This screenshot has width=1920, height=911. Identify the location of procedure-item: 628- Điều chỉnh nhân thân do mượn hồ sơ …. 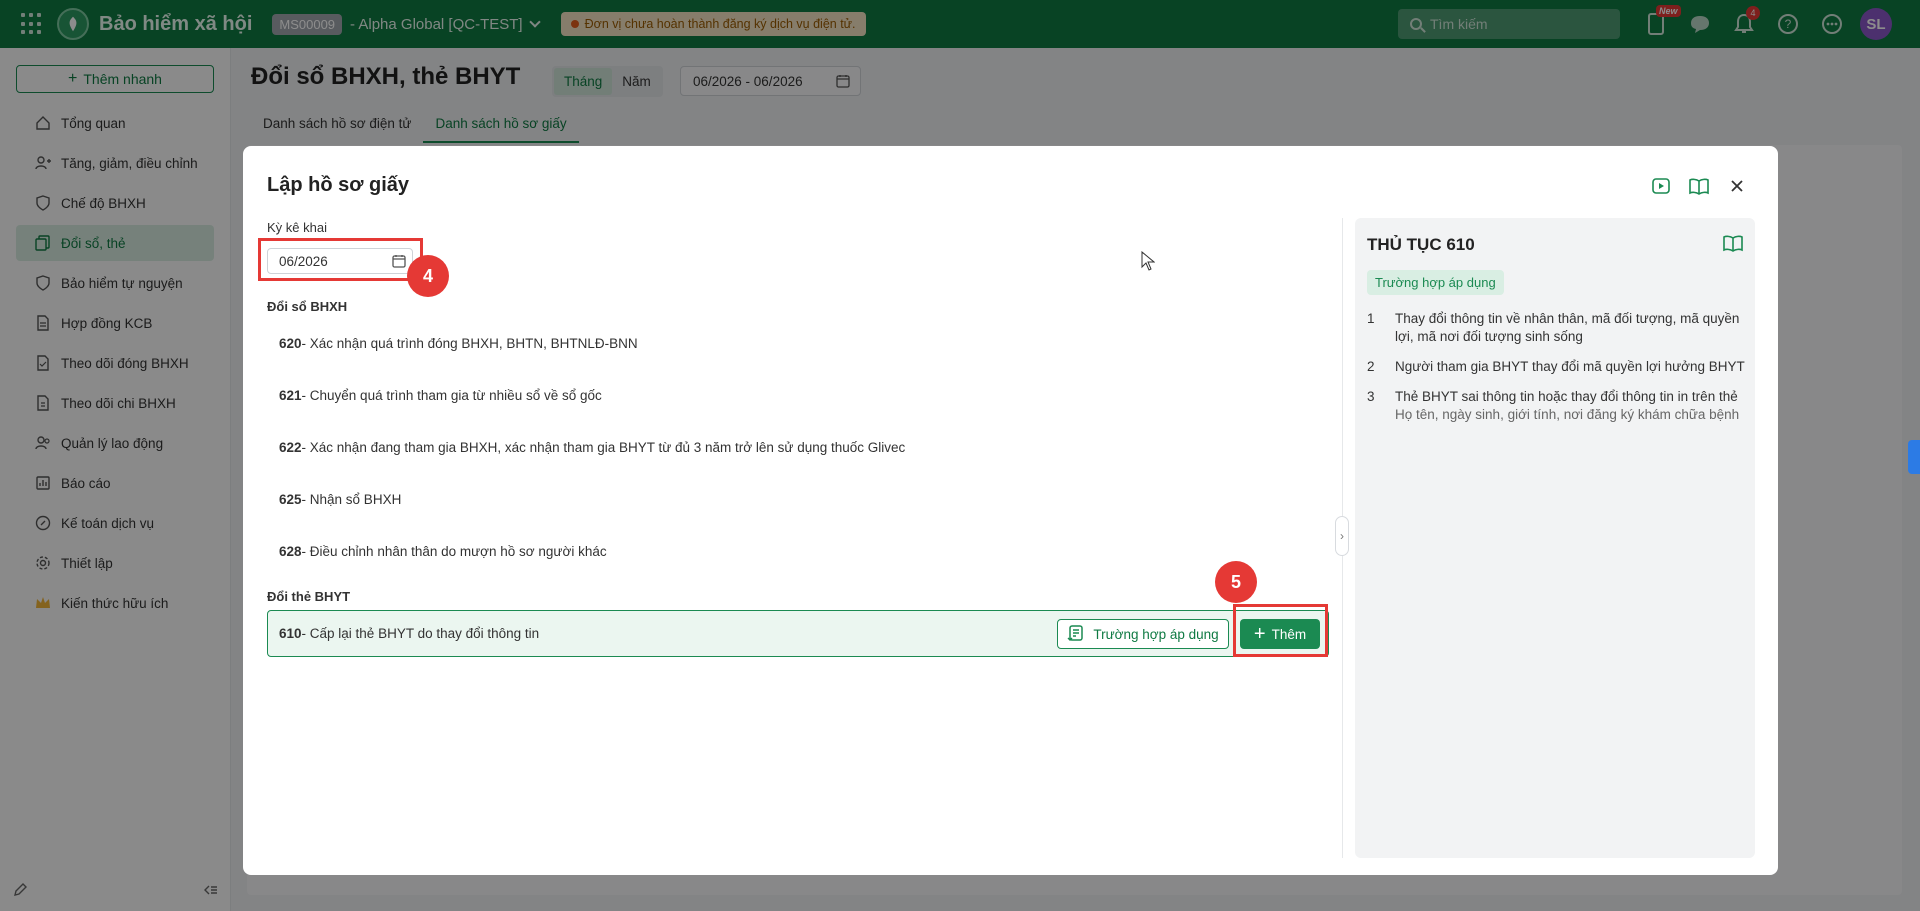
(443, 551).